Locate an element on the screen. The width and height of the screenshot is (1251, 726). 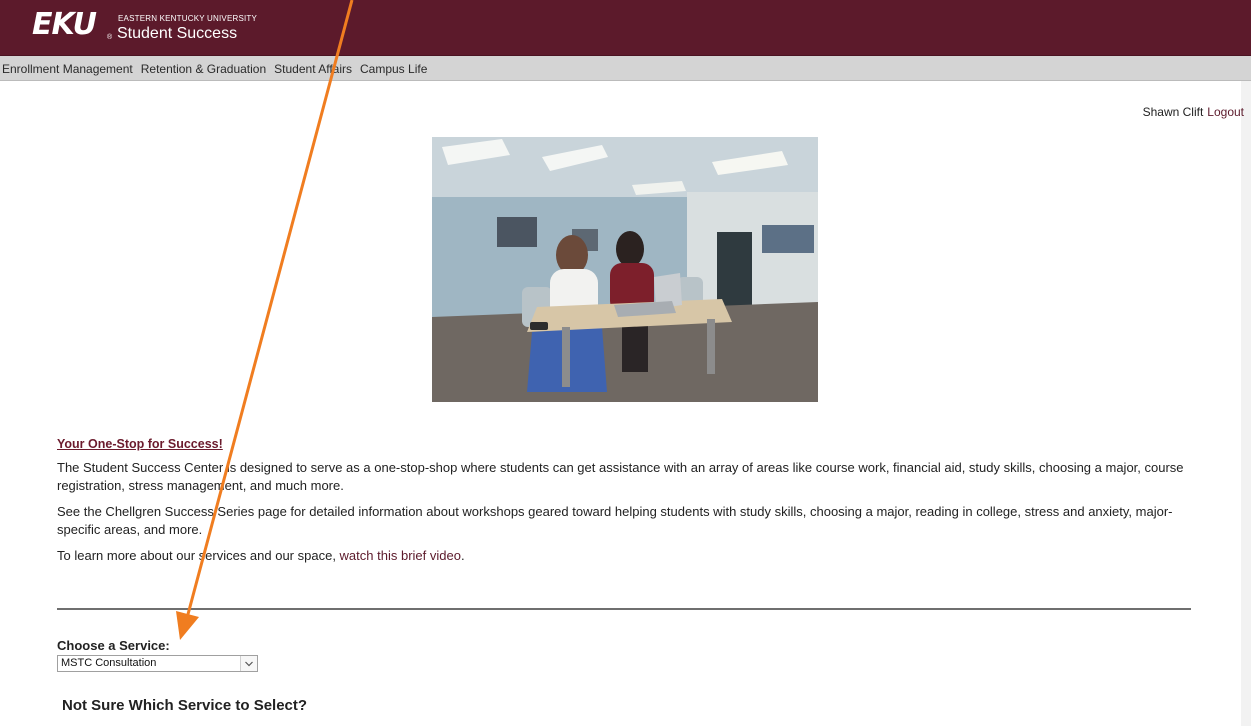
nav-item-enrollment-management: Enrollment Management is located at coordinates (67, 69).